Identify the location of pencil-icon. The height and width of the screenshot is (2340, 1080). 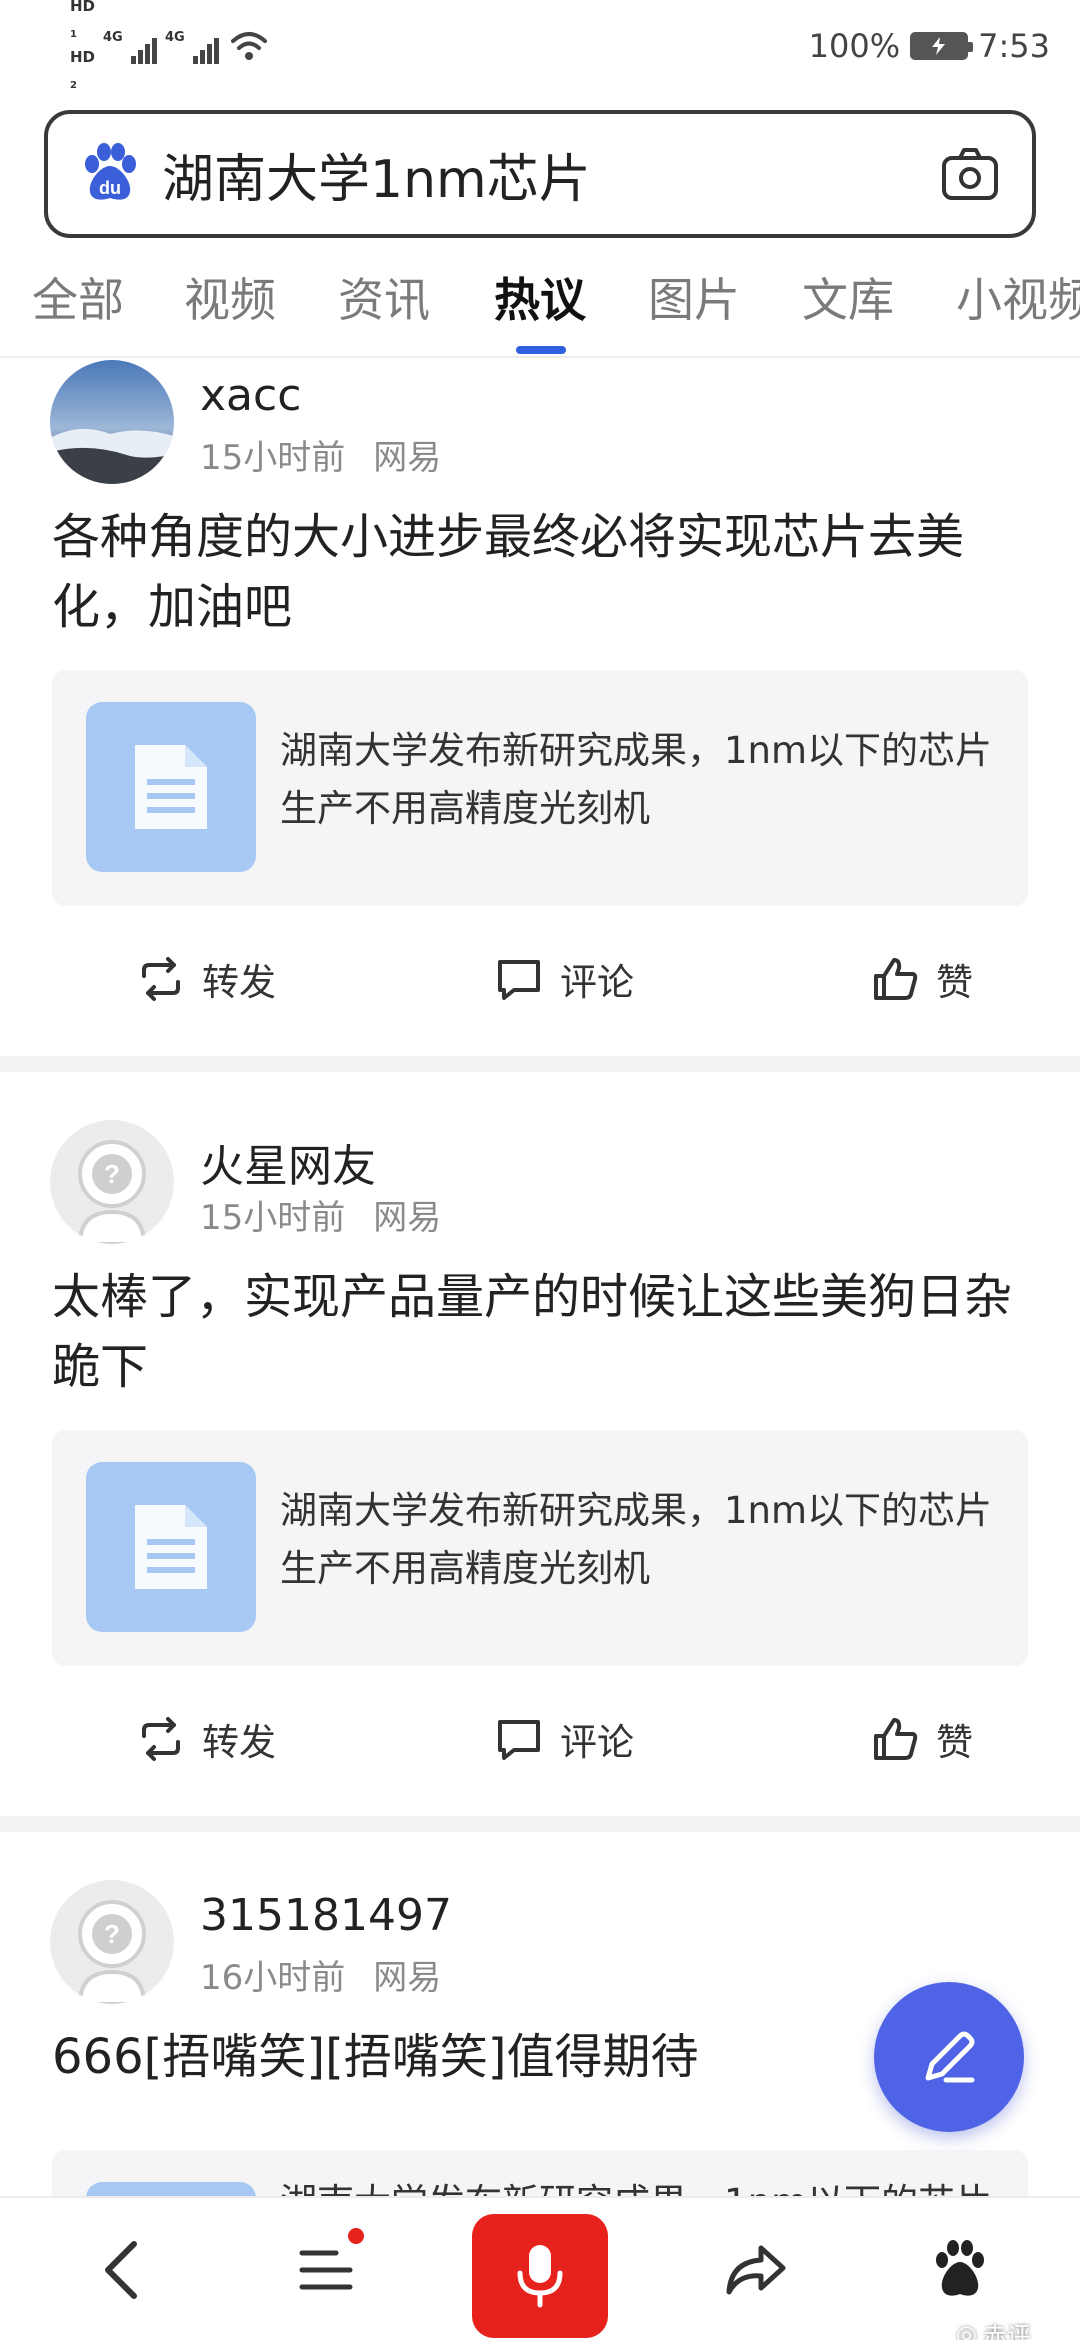
(950, 2057).